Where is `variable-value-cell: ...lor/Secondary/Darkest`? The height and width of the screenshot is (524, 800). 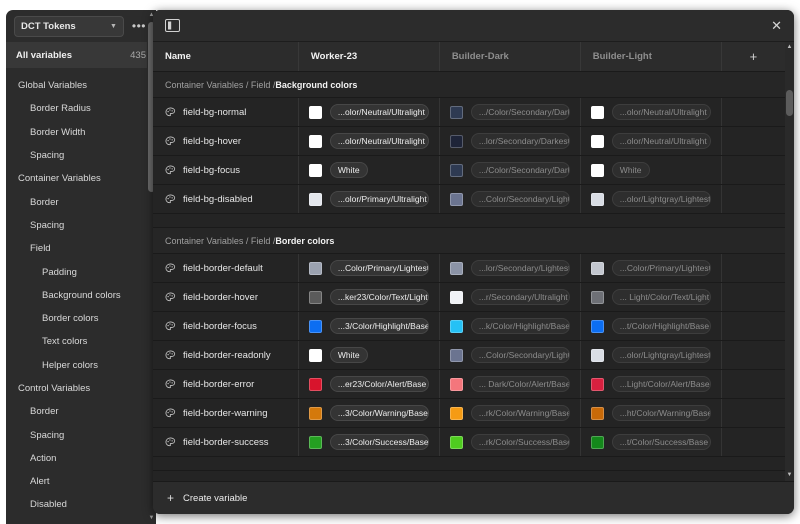
variable-value-cell: ...lor/Secondary/Darkest is located at coordinates (510, 141).